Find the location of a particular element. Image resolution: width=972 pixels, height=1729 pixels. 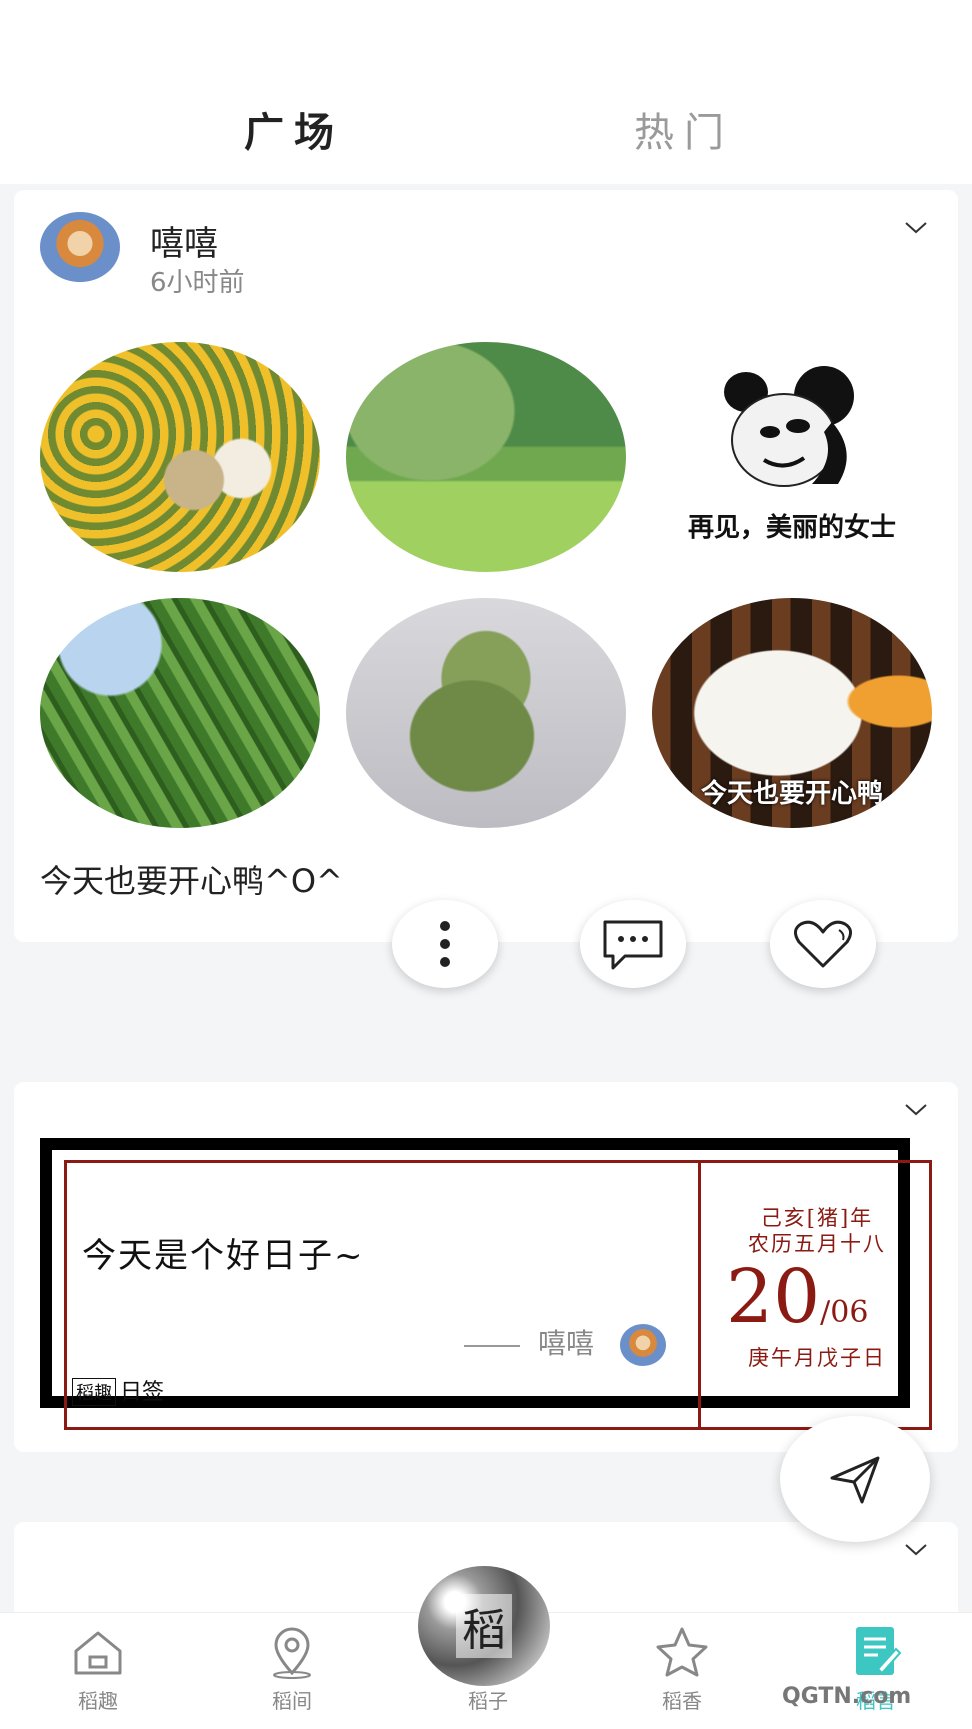

center-logo-icon: 稻 is located at coordinates (484, 1626).